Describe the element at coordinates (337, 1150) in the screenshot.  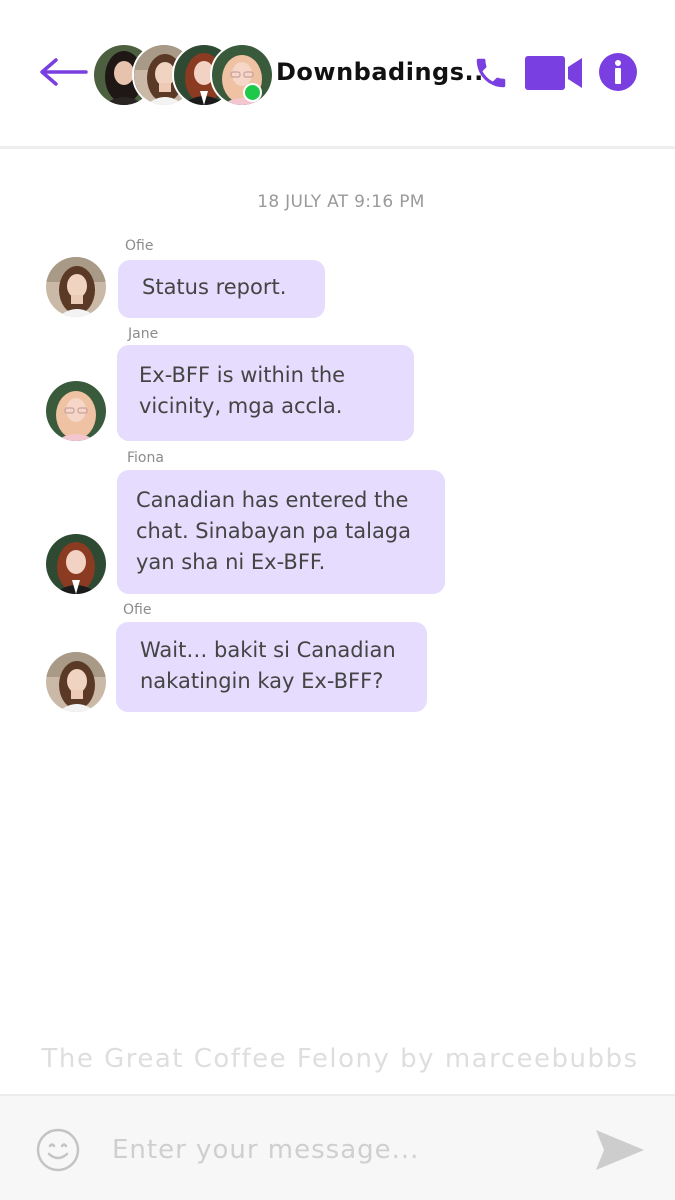
I see `message-input` at that location.